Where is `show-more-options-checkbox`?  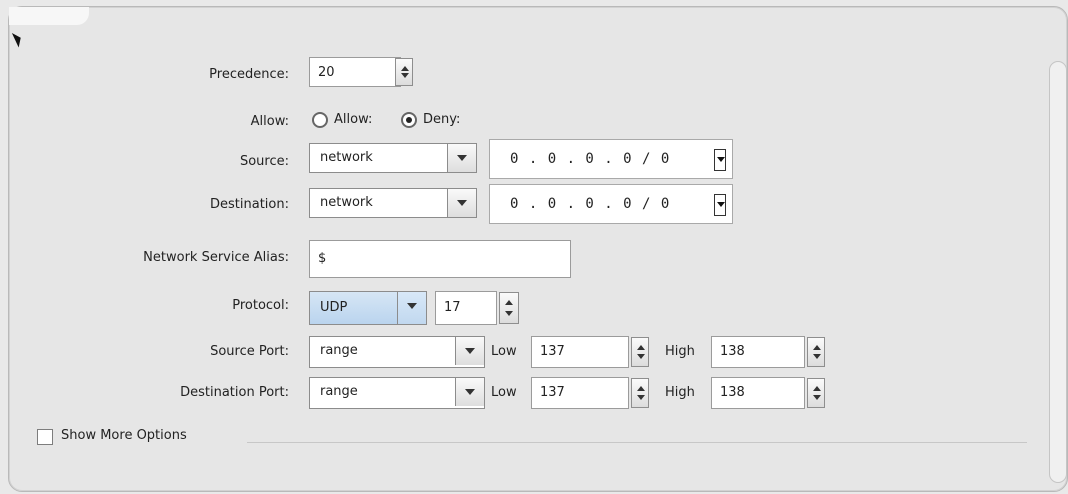
show-more-options-checkbox is located at coordinates (45, 437).